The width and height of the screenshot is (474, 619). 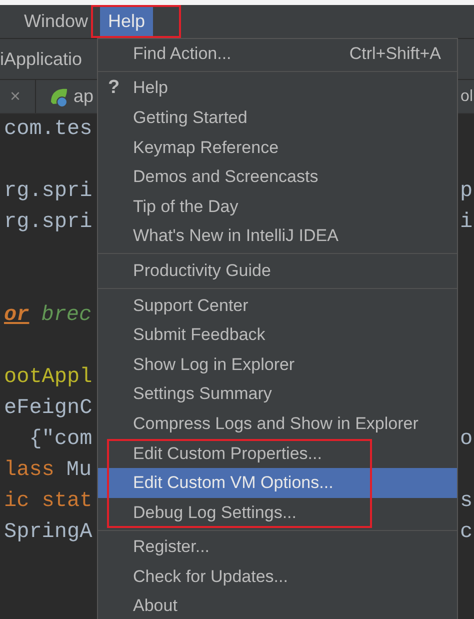 What do you see at coordinates (17, 315) in the screenshot?
I see `doc-tag: or` at bounding box center [17, 315].